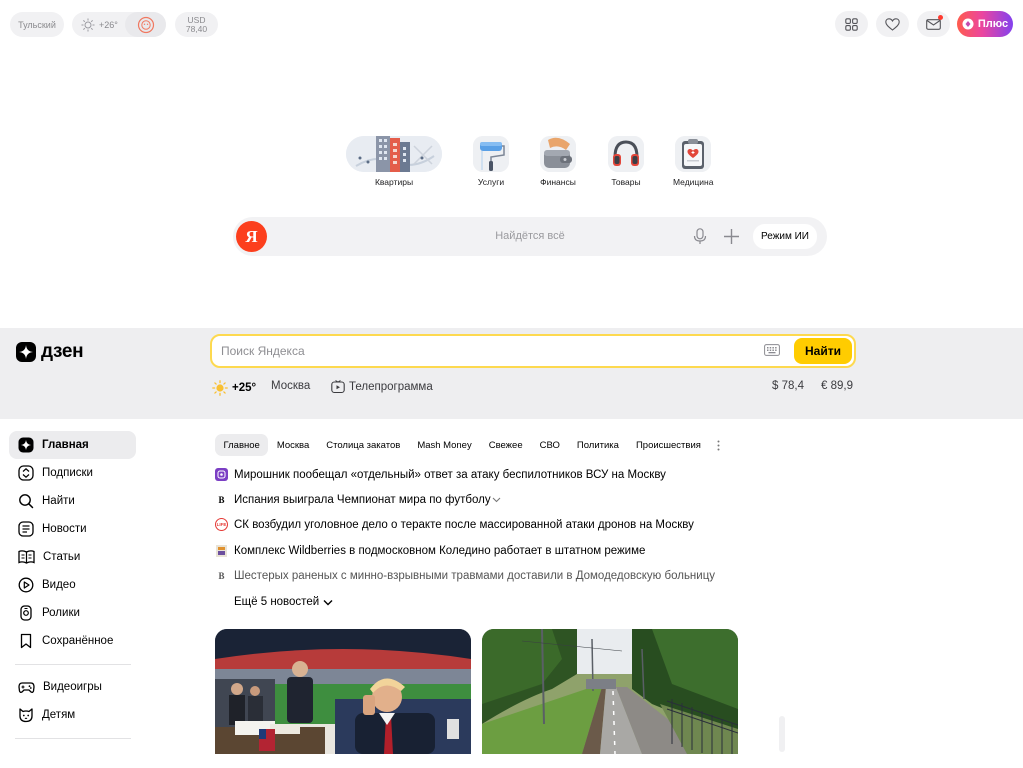  I want to click on sidebar-item-shorts: Ролики, so click(72, 613).